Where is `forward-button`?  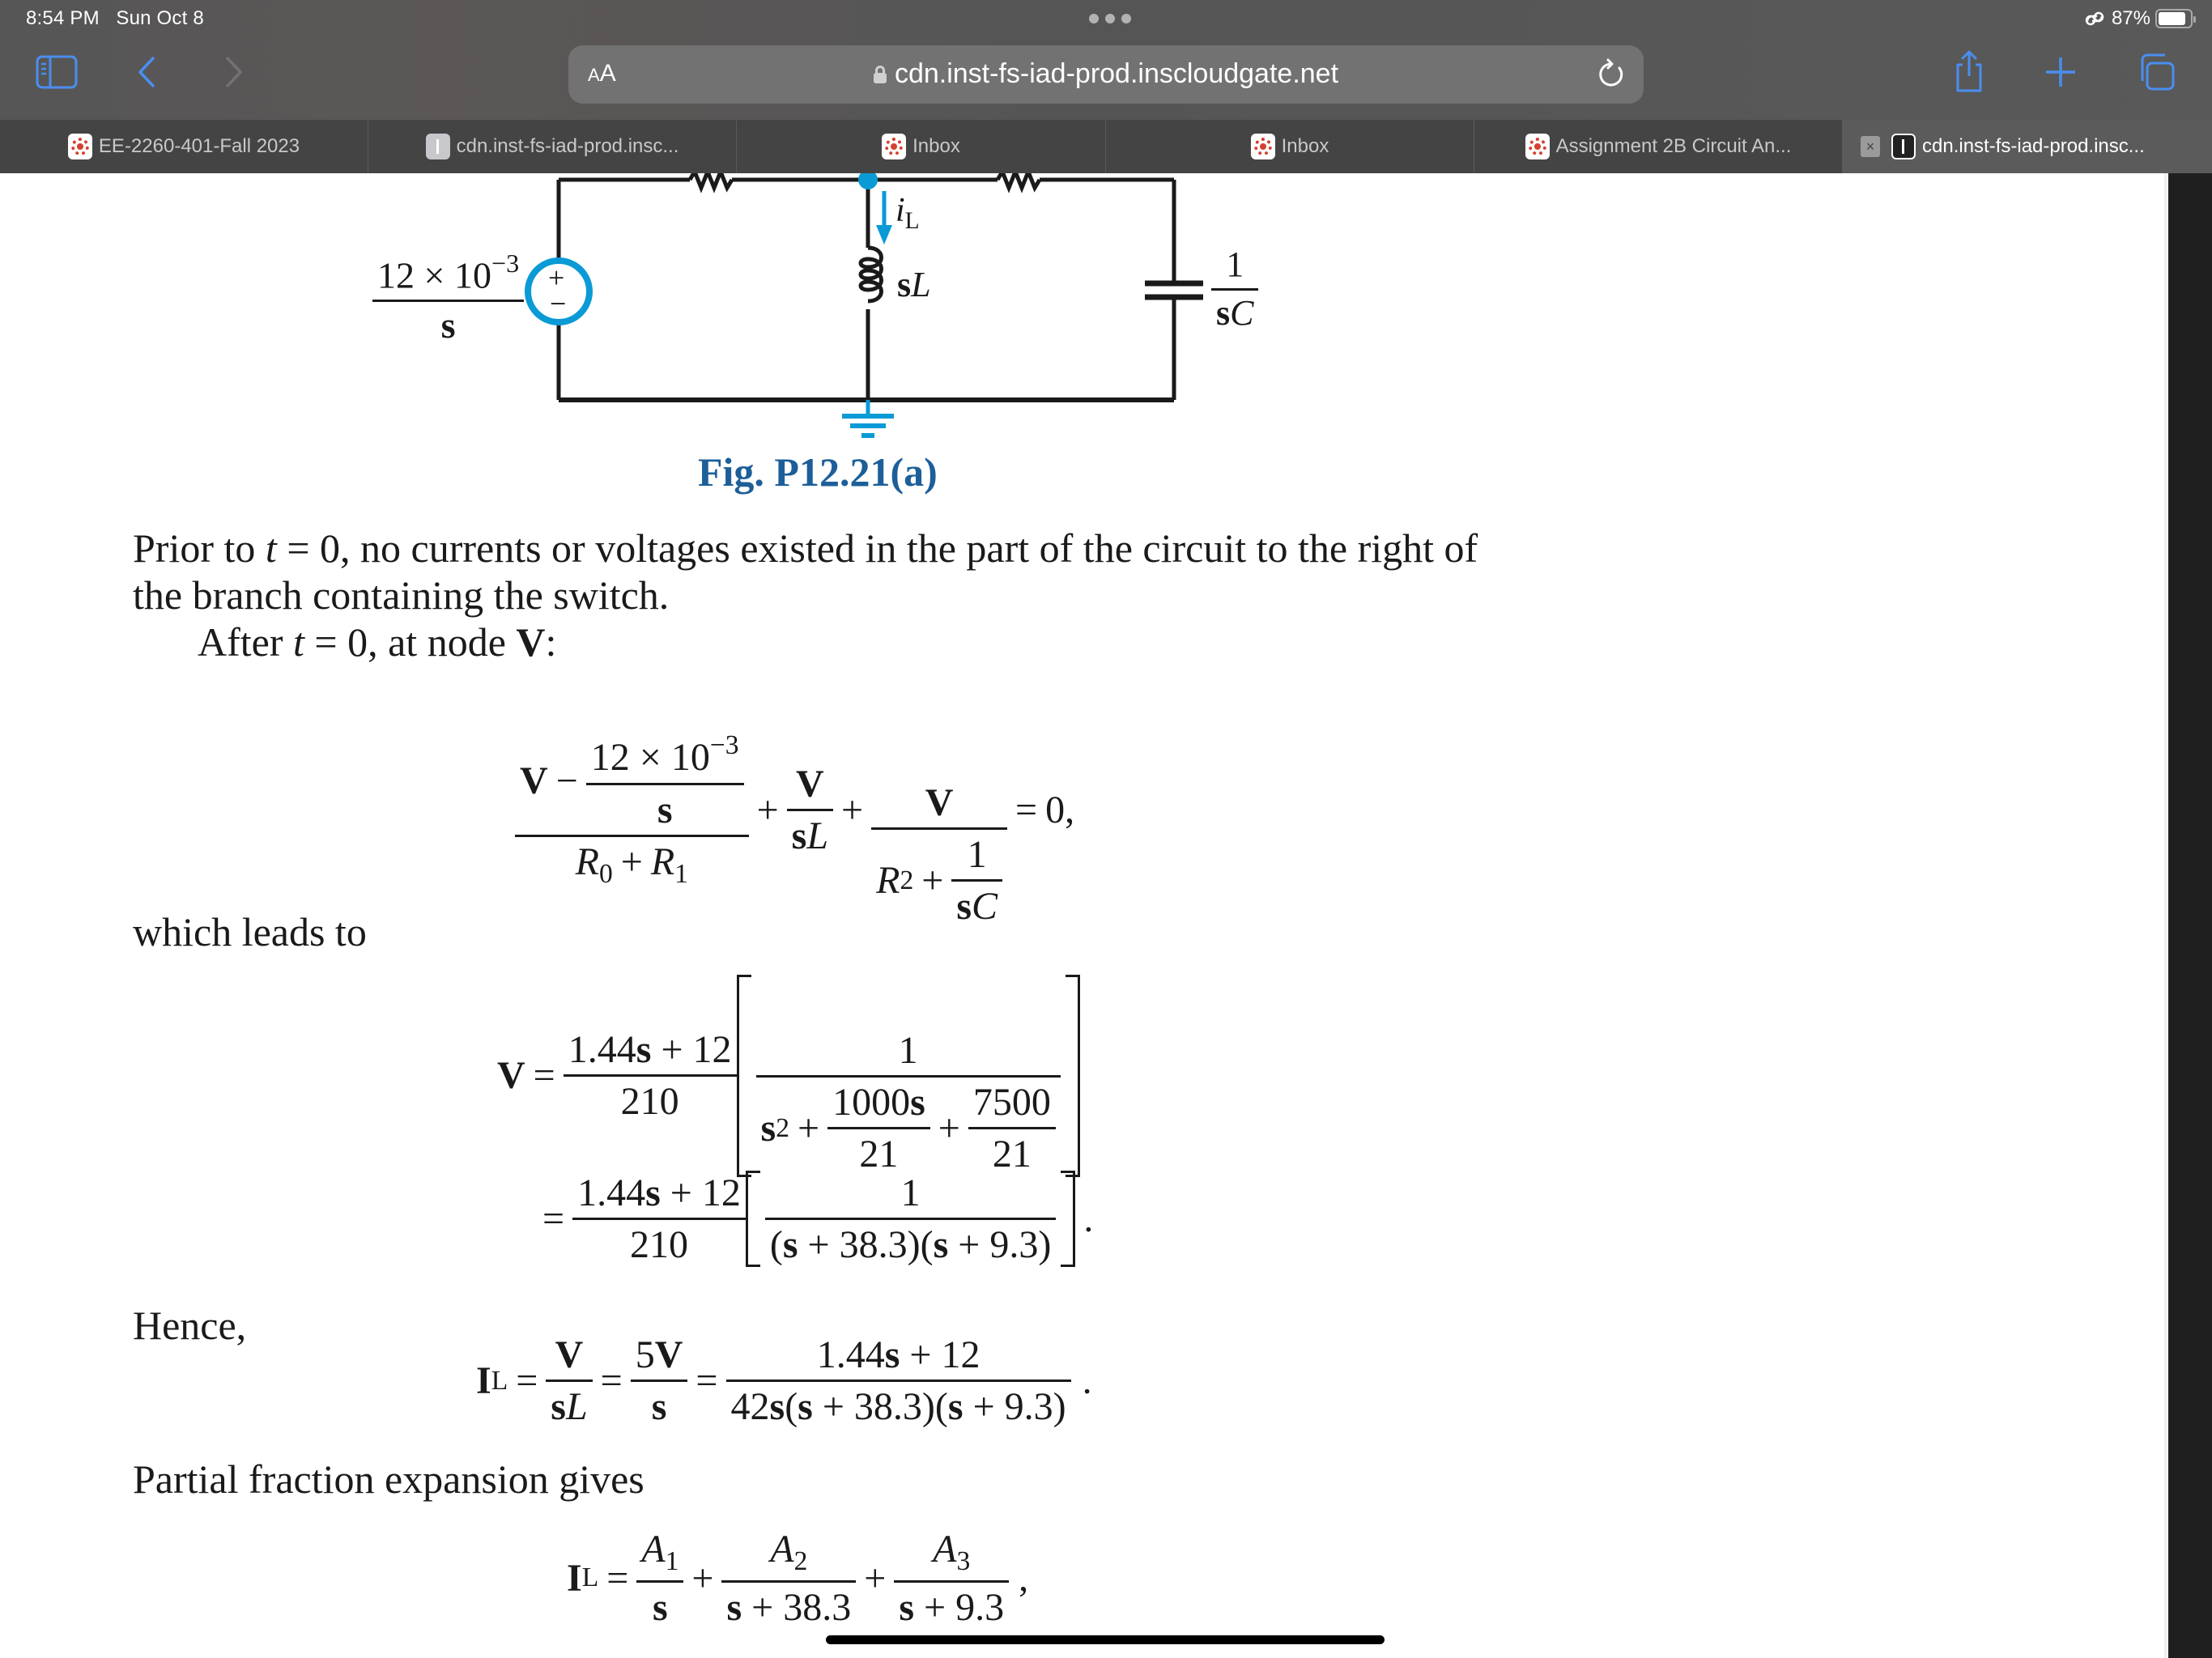
forward-button is located at coordinates (234, 72).